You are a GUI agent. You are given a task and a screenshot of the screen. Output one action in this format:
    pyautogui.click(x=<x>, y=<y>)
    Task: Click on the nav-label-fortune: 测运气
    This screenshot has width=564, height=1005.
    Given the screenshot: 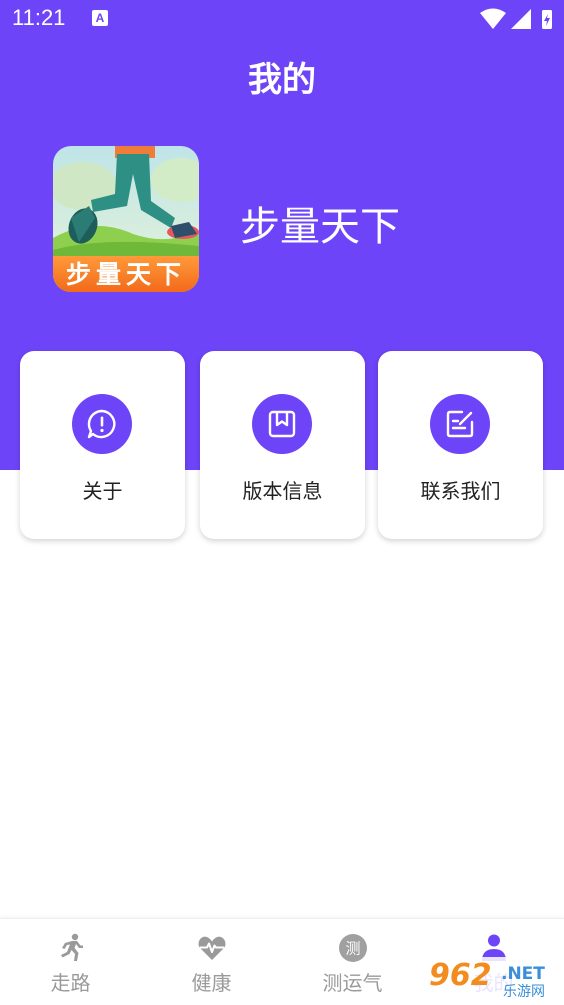 What is the action you would take?
    pyautogui.click(x=352, y=983)
    